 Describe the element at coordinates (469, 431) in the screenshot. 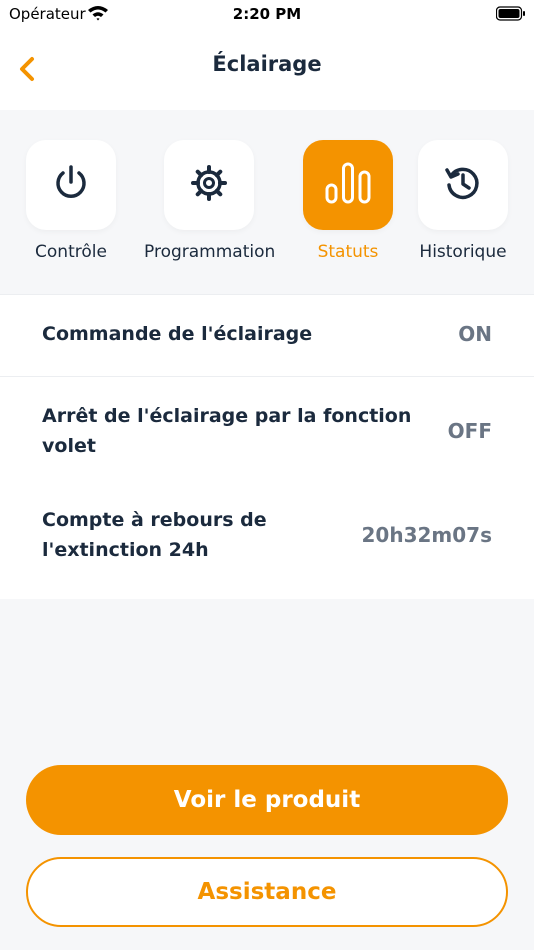

I see `status-value: OFF` at that location.